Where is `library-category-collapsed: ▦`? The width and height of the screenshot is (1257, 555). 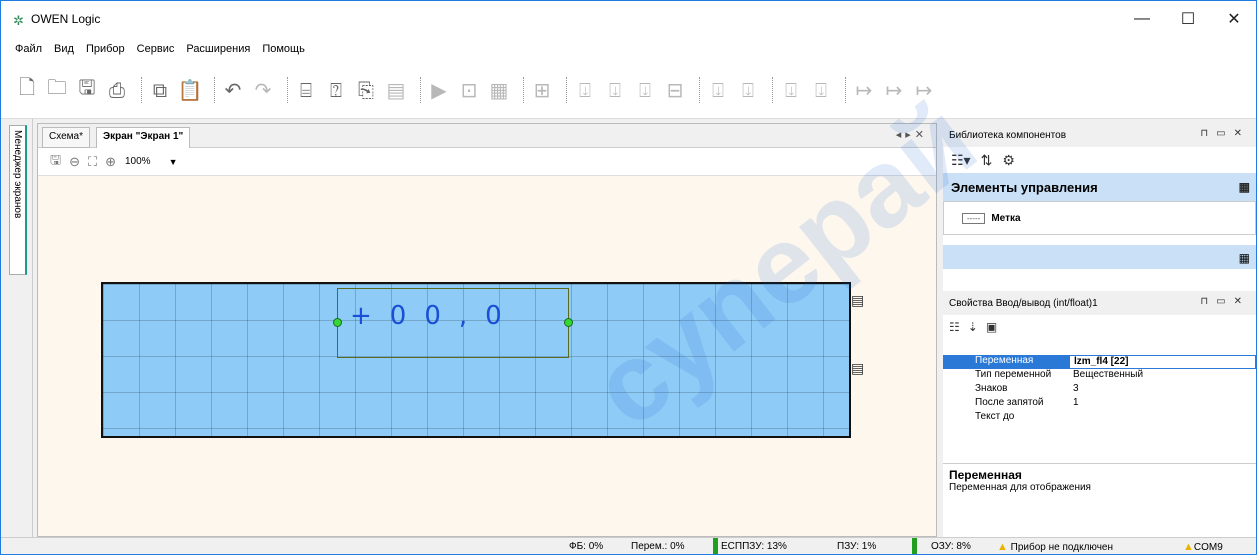 library-category-collapsed: ▦ is located at coordinates (1099, 257).